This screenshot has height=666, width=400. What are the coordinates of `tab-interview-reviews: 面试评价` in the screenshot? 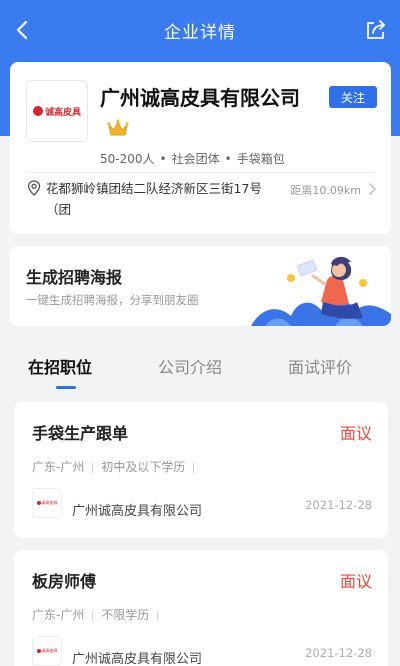 It's located at (320, 366).